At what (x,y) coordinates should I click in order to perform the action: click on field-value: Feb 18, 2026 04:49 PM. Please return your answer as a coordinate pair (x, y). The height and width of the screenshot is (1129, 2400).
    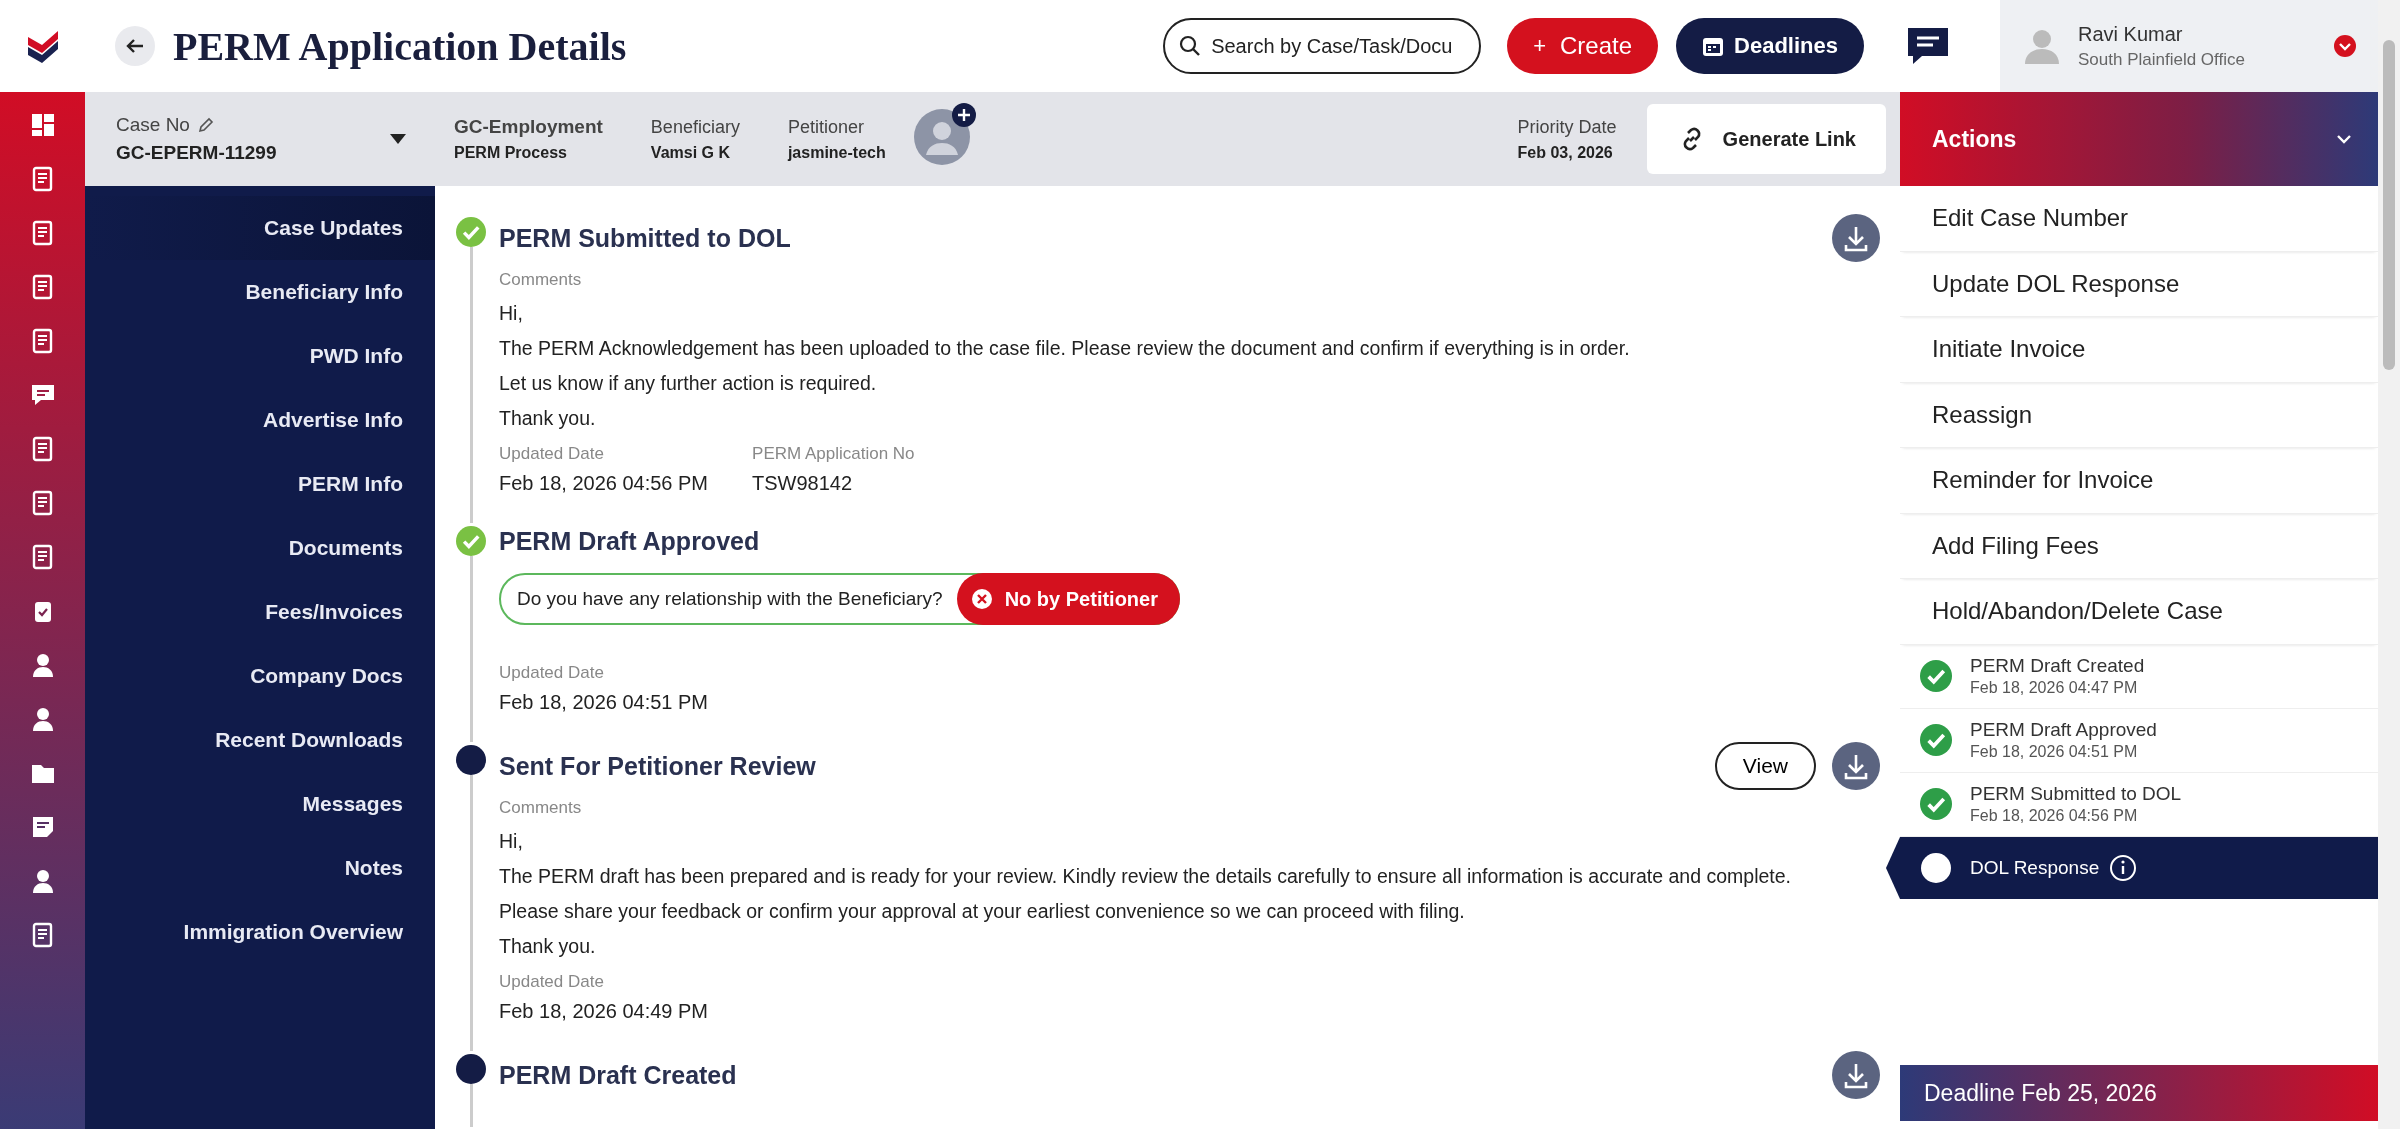
    Looking at the image, I should click on (604, 1011).